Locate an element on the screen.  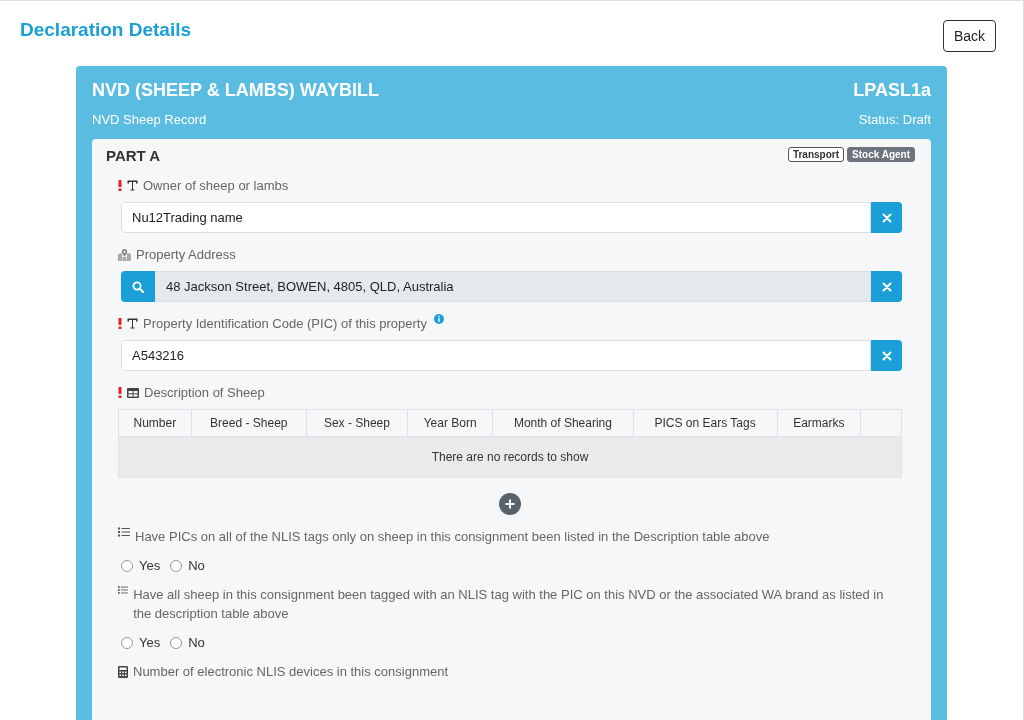
form-subtitle: NVD Sheep Record is located at coordinates (149, 119).